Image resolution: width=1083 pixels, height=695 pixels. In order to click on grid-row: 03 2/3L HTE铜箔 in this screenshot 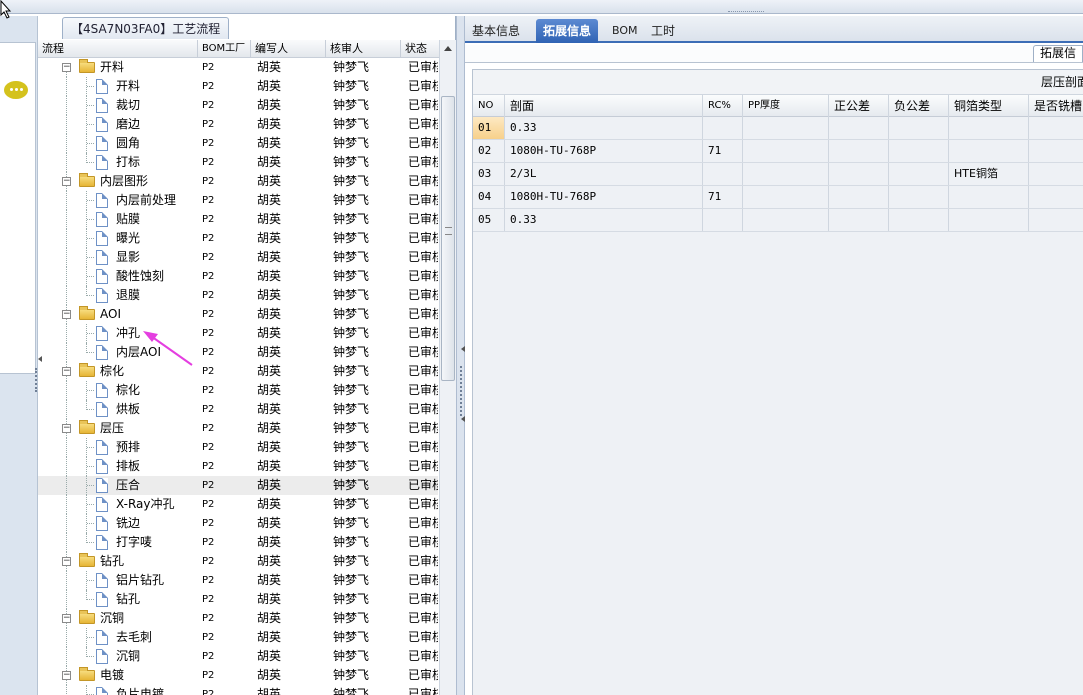, I will do `click(778, 174)`.